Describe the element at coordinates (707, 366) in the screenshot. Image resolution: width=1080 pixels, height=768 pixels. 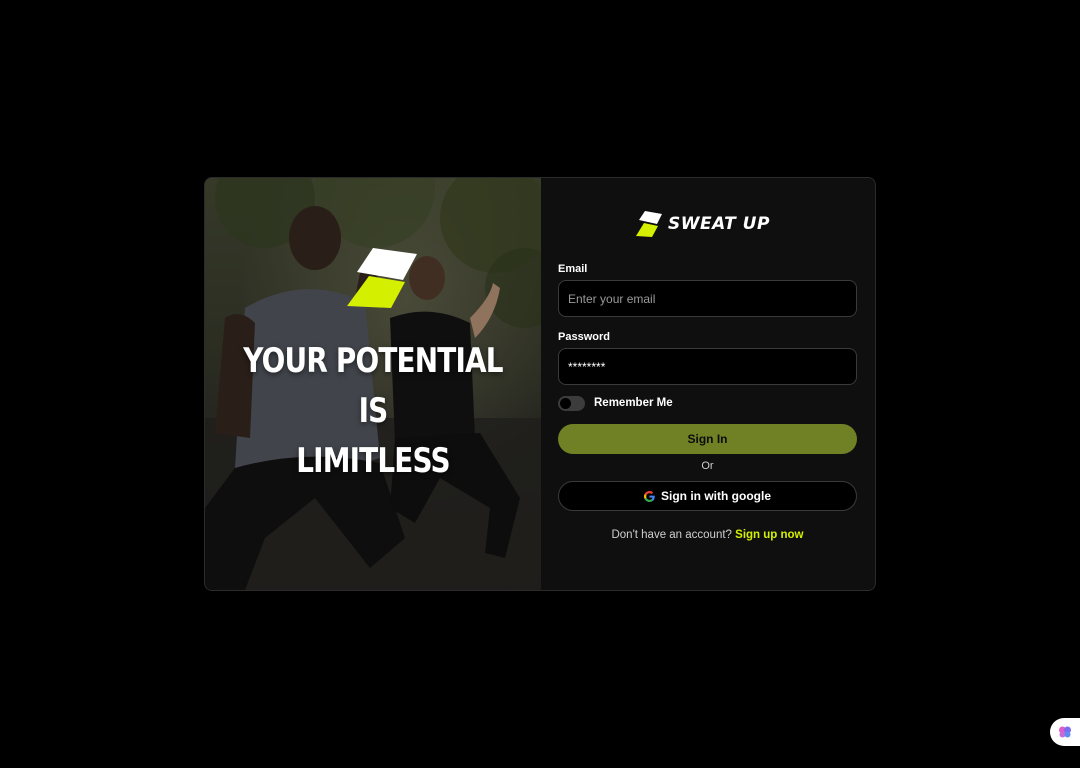
I see `password-input` at that location.